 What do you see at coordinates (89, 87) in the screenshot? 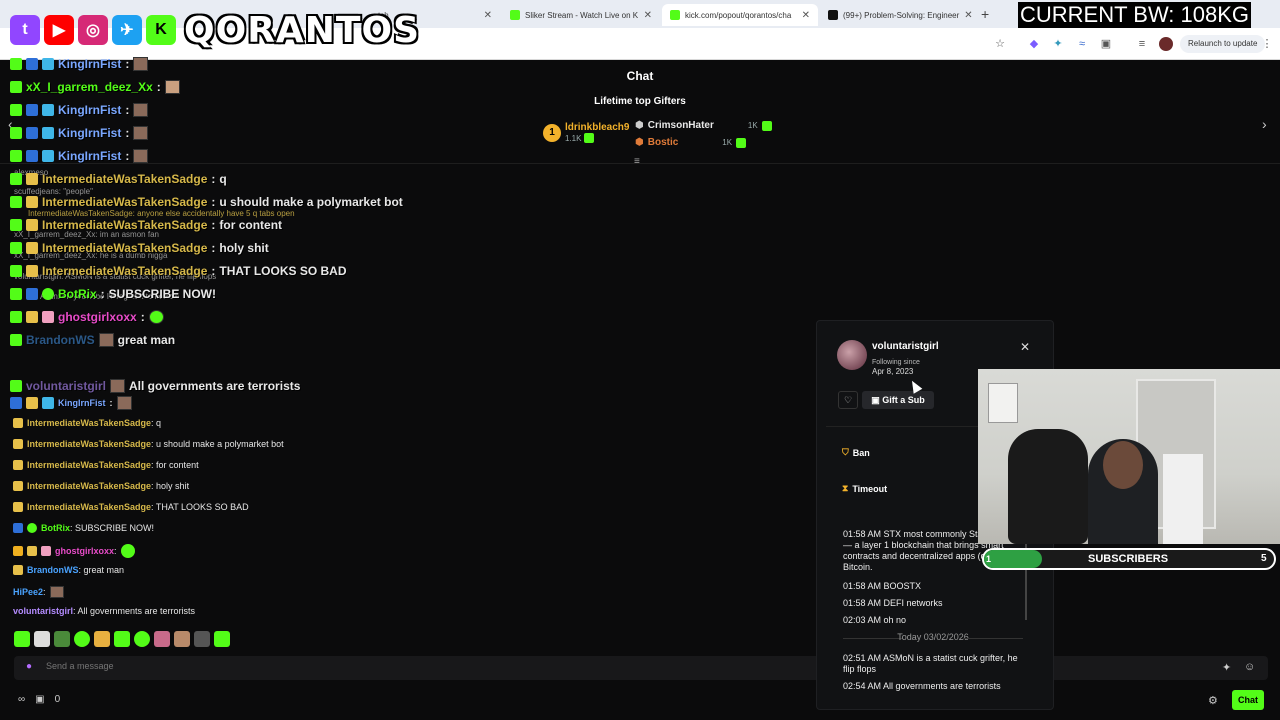
I see `chat-username: xX_I_garrem_deez_Xx` at bounding box center [89, 87].